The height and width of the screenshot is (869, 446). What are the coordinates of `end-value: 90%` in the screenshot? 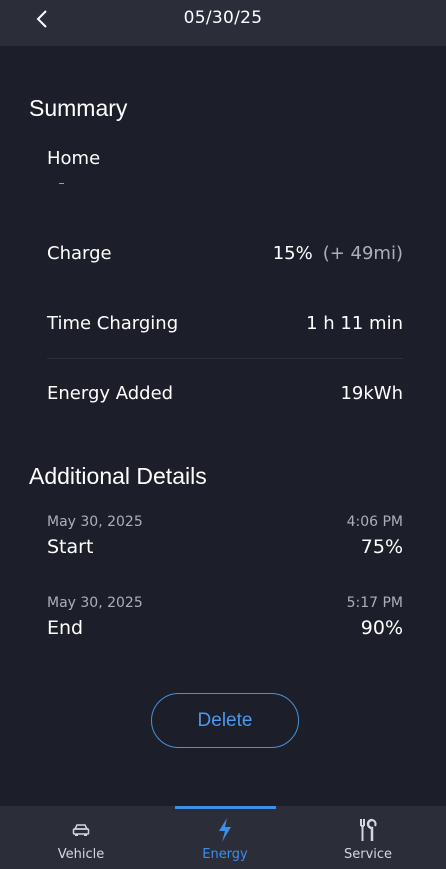 It's located at (381, 628).